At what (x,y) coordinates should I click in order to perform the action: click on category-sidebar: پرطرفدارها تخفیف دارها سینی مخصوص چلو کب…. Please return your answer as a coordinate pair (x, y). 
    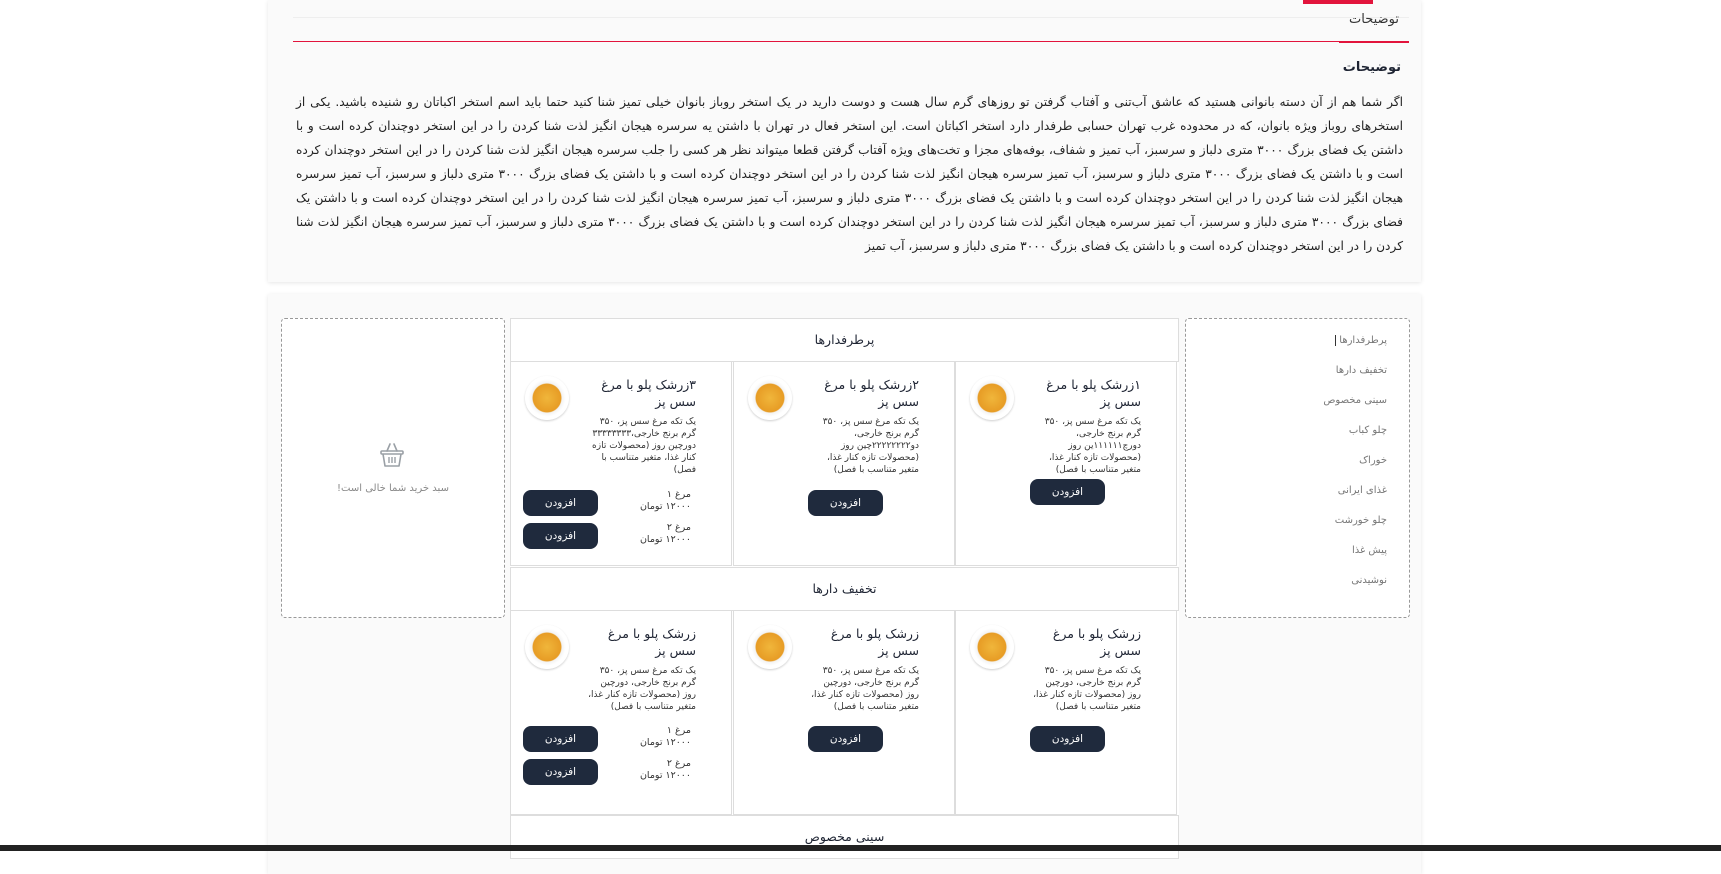
    Looking at the image, I should click on (1297, 468).